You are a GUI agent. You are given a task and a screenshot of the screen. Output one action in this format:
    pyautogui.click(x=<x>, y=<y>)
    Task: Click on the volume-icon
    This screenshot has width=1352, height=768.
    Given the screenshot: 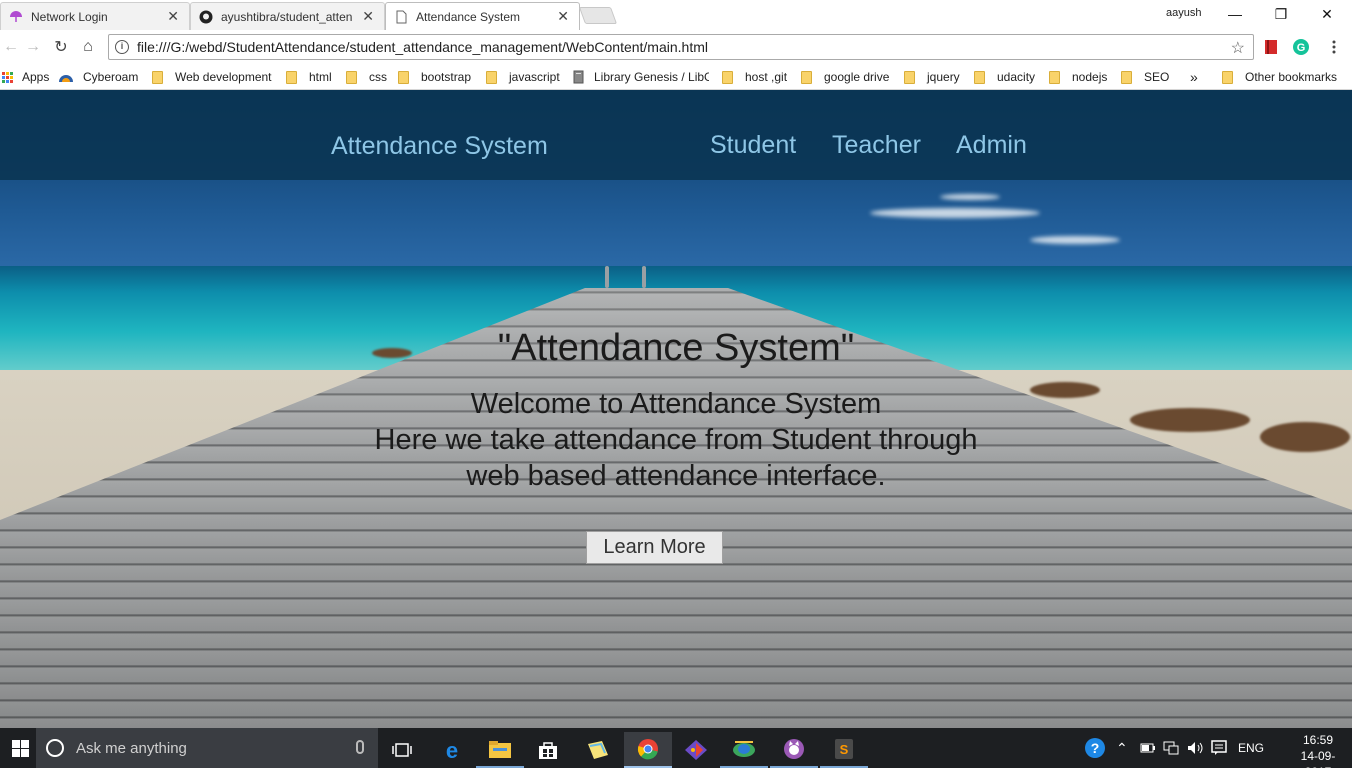 What is the action you would take?
    pyautogui.click(x=1196, y=748)
    